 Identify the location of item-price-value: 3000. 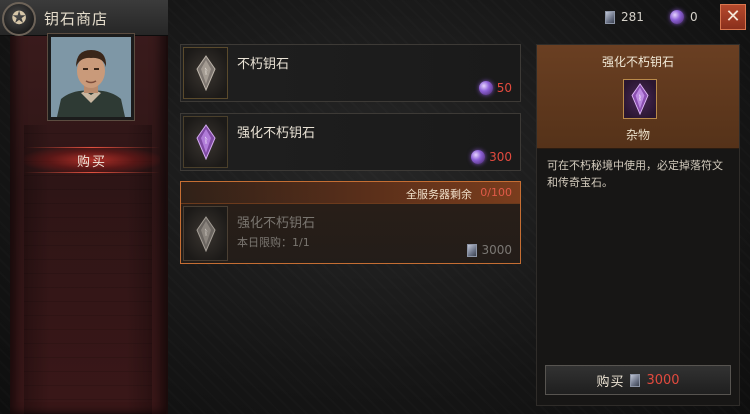
(496, 250).